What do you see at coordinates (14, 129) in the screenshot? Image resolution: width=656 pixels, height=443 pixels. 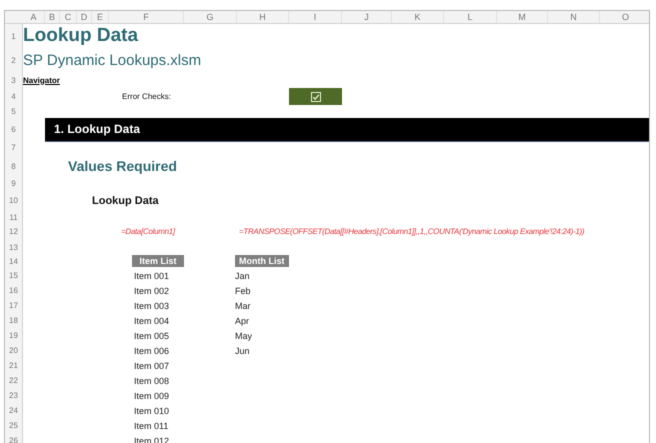 I see `row-header: 6` at bounding box center [14, 129].